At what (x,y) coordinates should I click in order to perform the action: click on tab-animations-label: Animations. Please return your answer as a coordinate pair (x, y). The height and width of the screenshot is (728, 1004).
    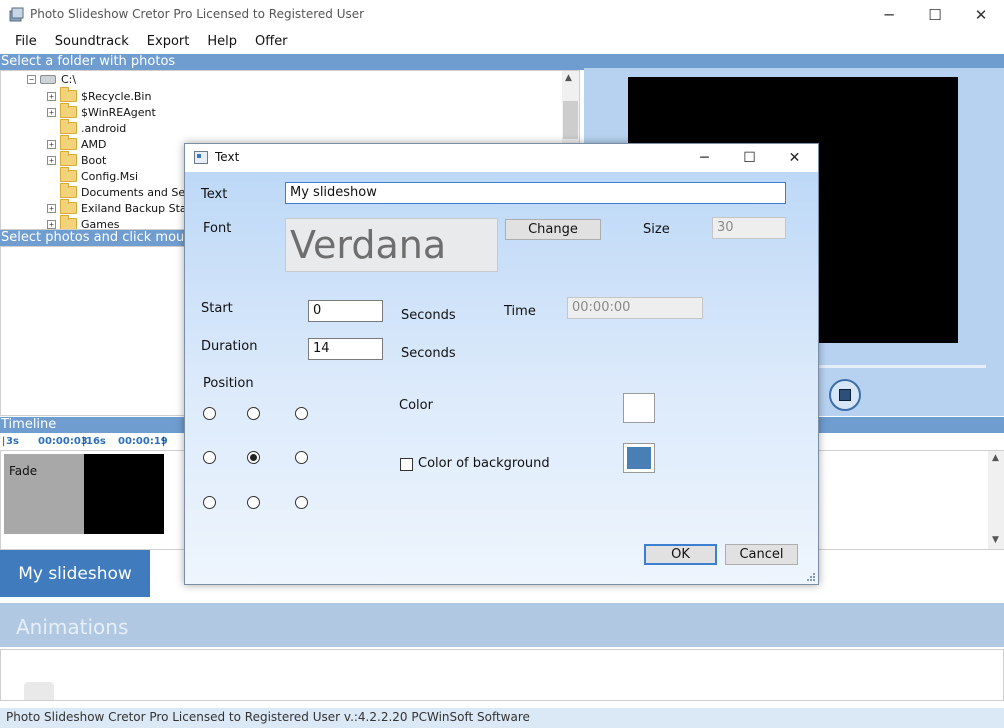
    Looking at the image, I should click on (72, 627).